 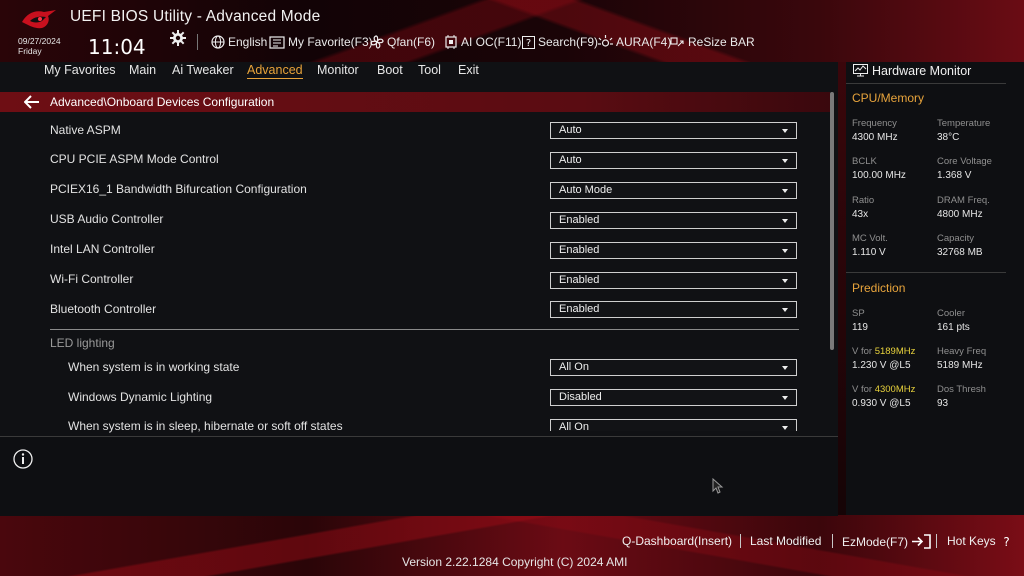 What do you see at coordinates (468, 70) in the screenshot?
I see `menu-exit: Exit` at bounding box center [468, 70].